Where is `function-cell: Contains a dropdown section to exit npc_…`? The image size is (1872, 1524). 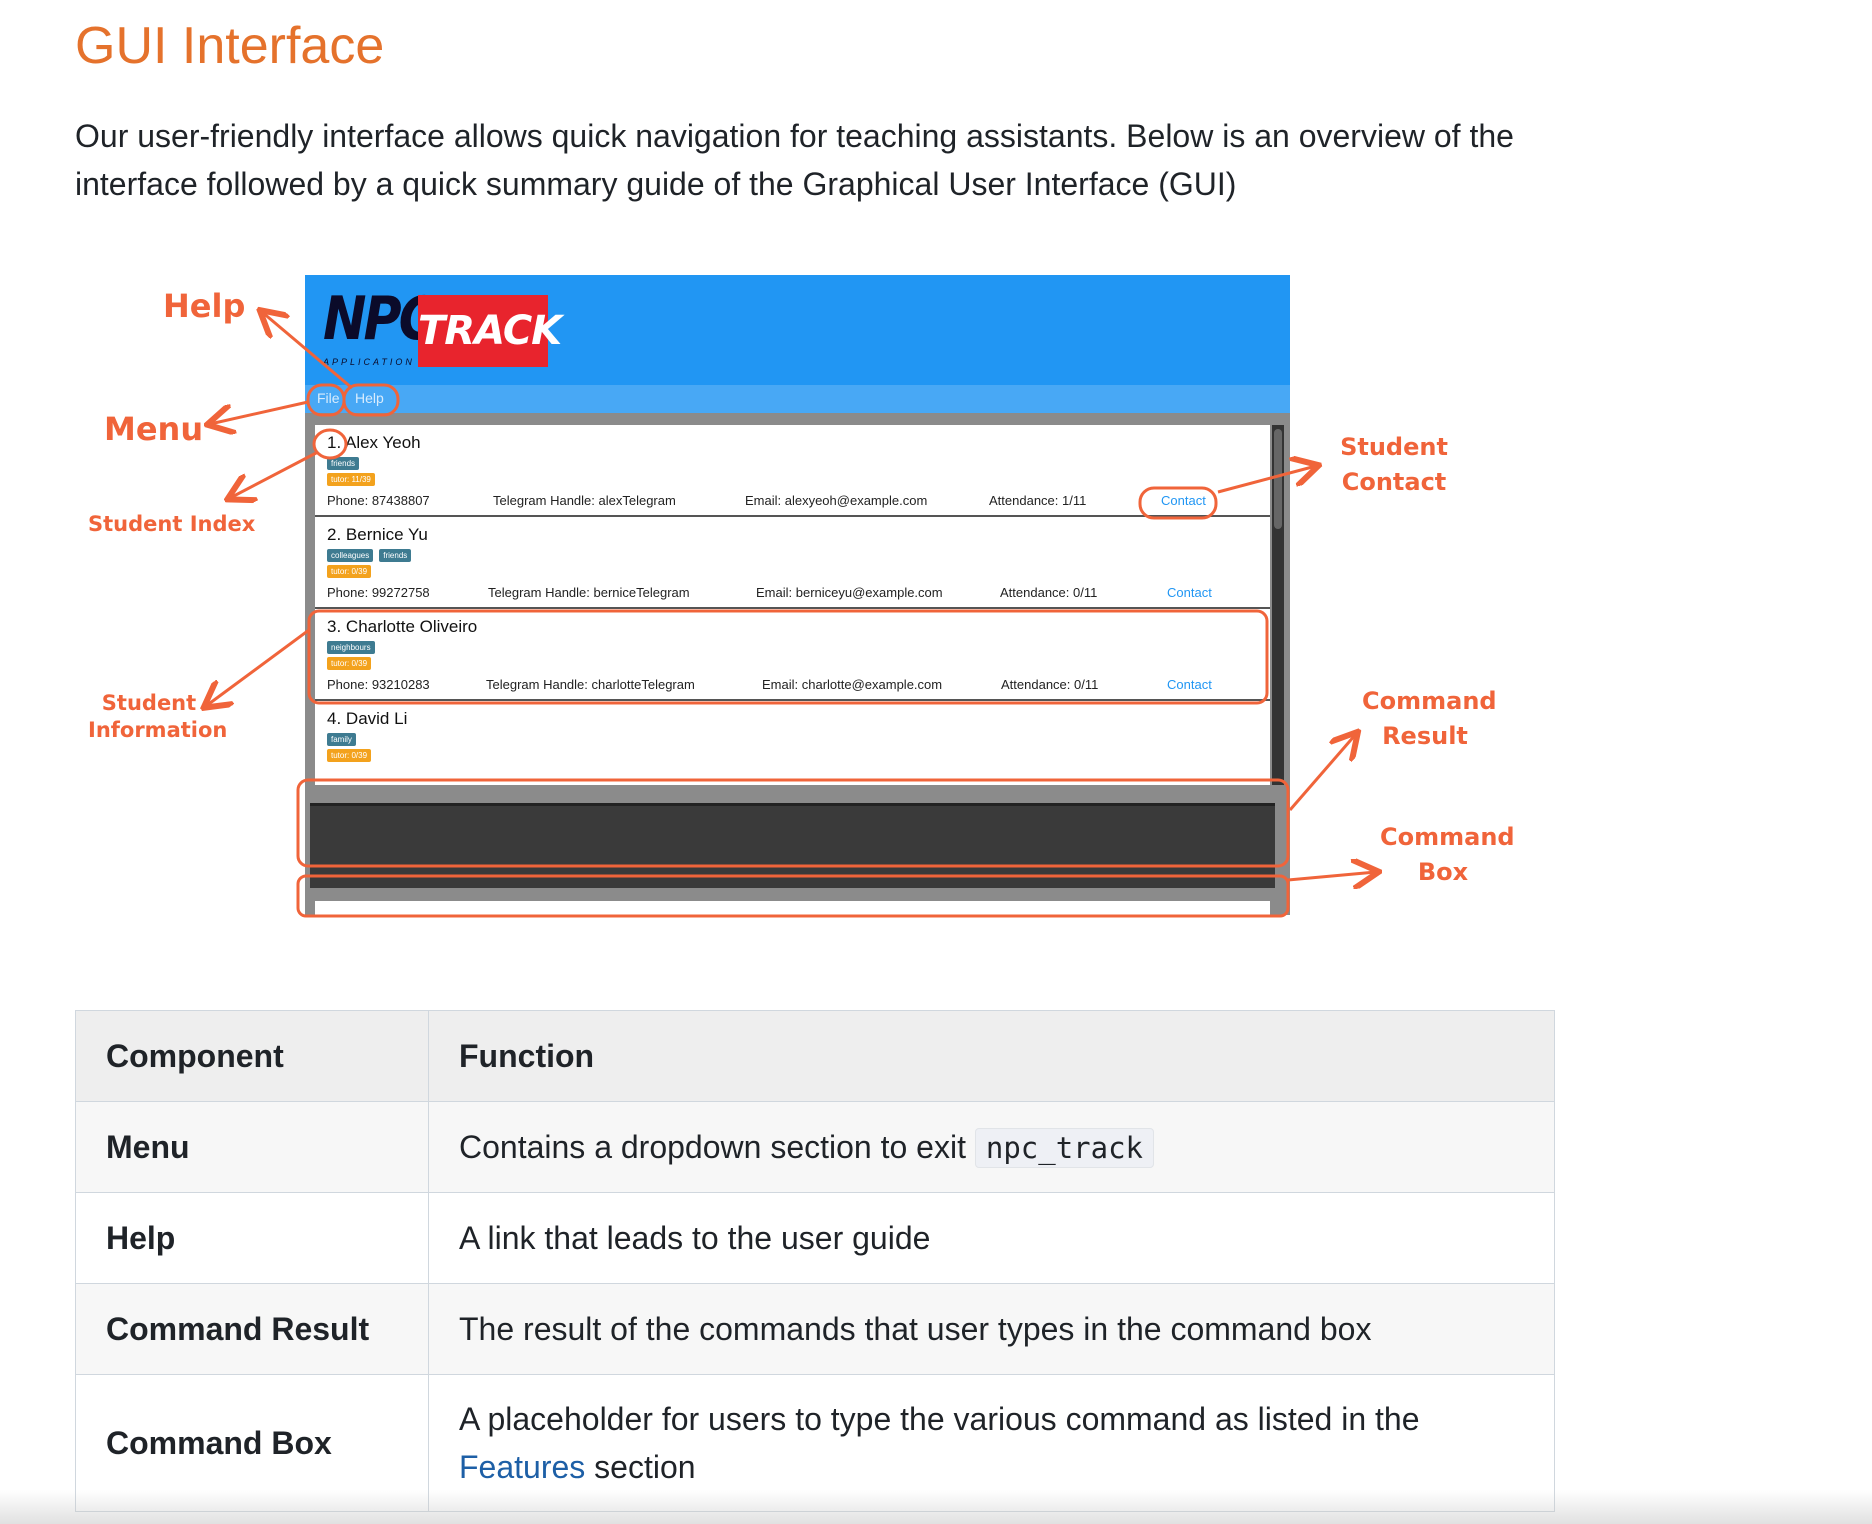
function-cell: Contains a dropdown section to exit npc_… is located at coordinates (991, 1147).